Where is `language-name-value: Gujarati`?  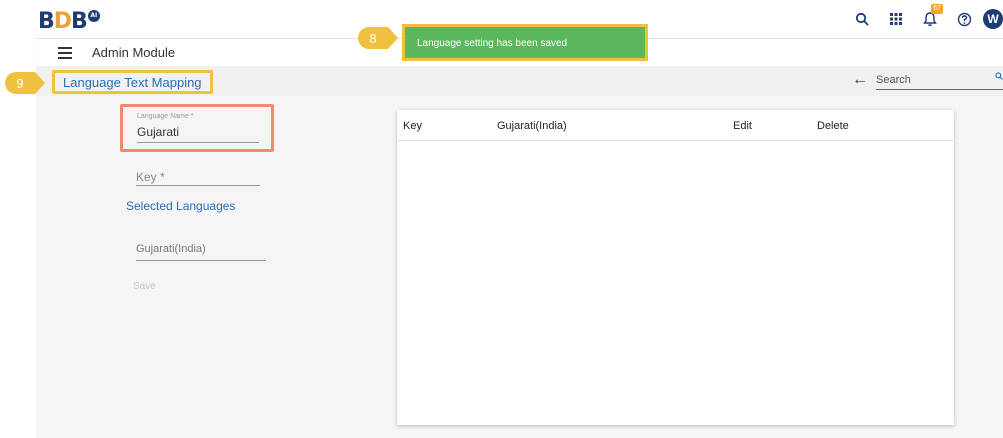
language-name-value: Gujarati is located at coordinates (158, 132).